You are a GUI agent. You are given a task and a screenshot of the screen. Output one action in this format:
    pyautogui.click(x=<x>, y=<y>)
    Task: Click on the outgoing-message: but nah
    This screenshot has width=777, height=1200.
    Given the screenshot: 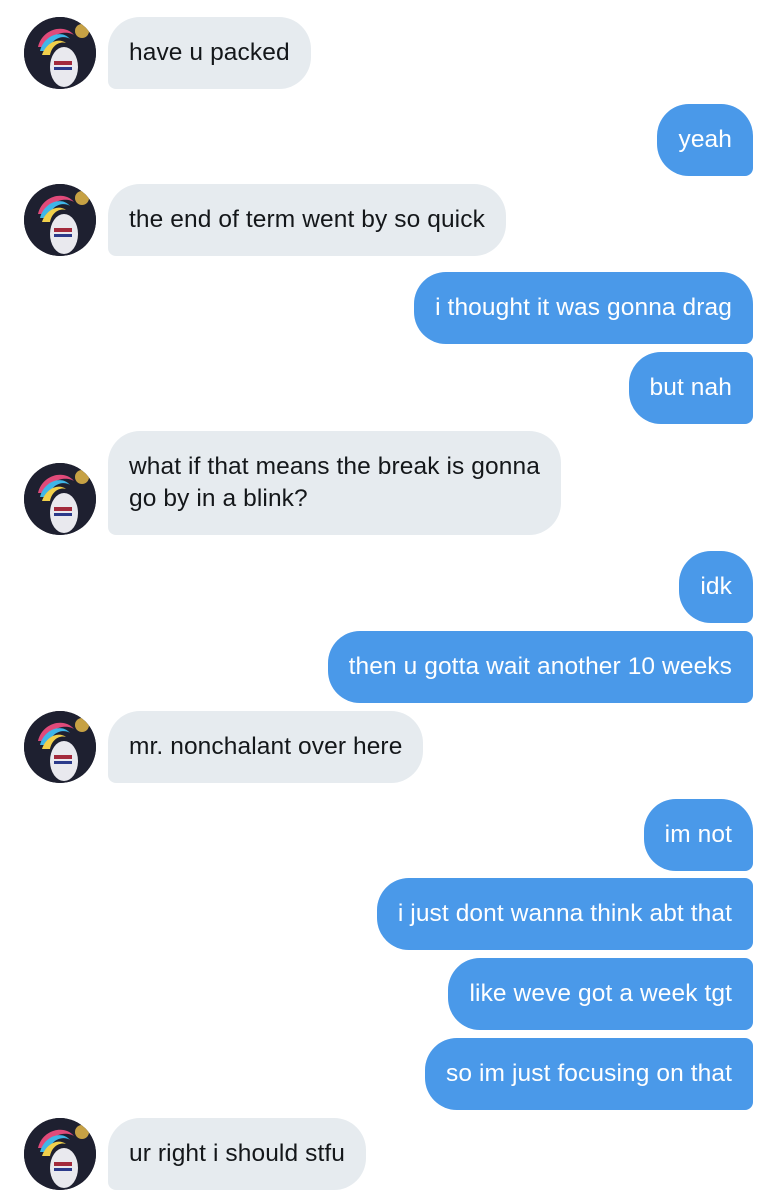 What is the action you would take?
    pyautogui.click(x=690, y=388)
    